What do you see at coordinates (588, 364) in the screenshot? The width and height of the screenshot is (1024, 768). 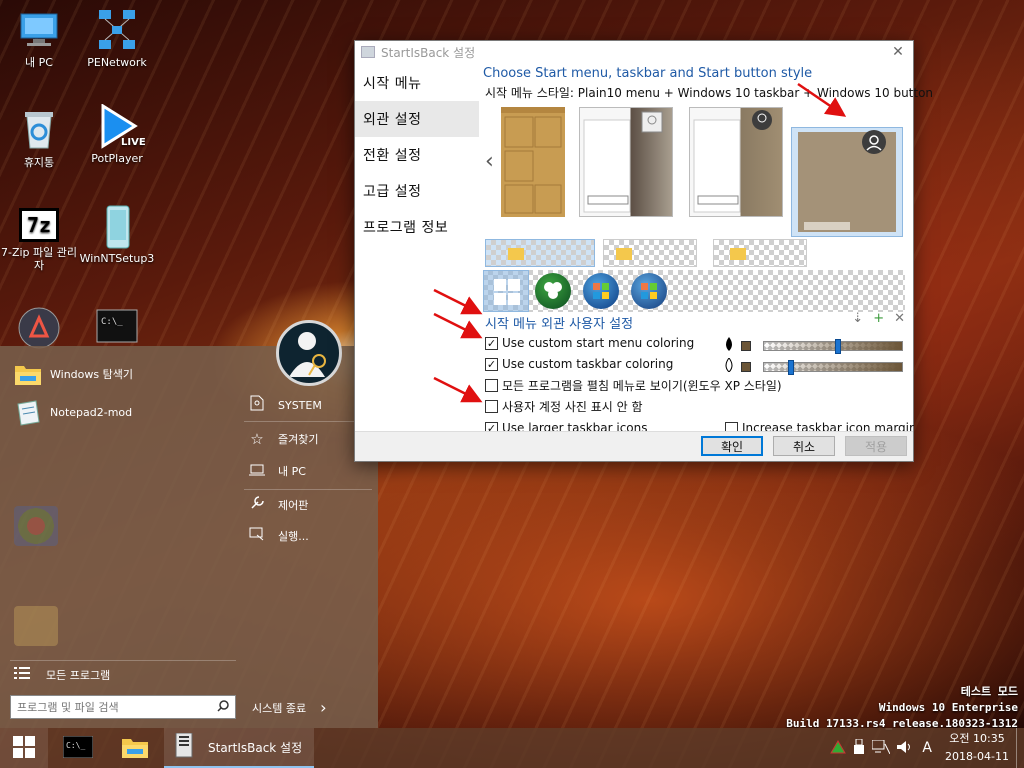 I see `checkbox-label: Use custom taskbar coloring` at bounding box center [588, 364].